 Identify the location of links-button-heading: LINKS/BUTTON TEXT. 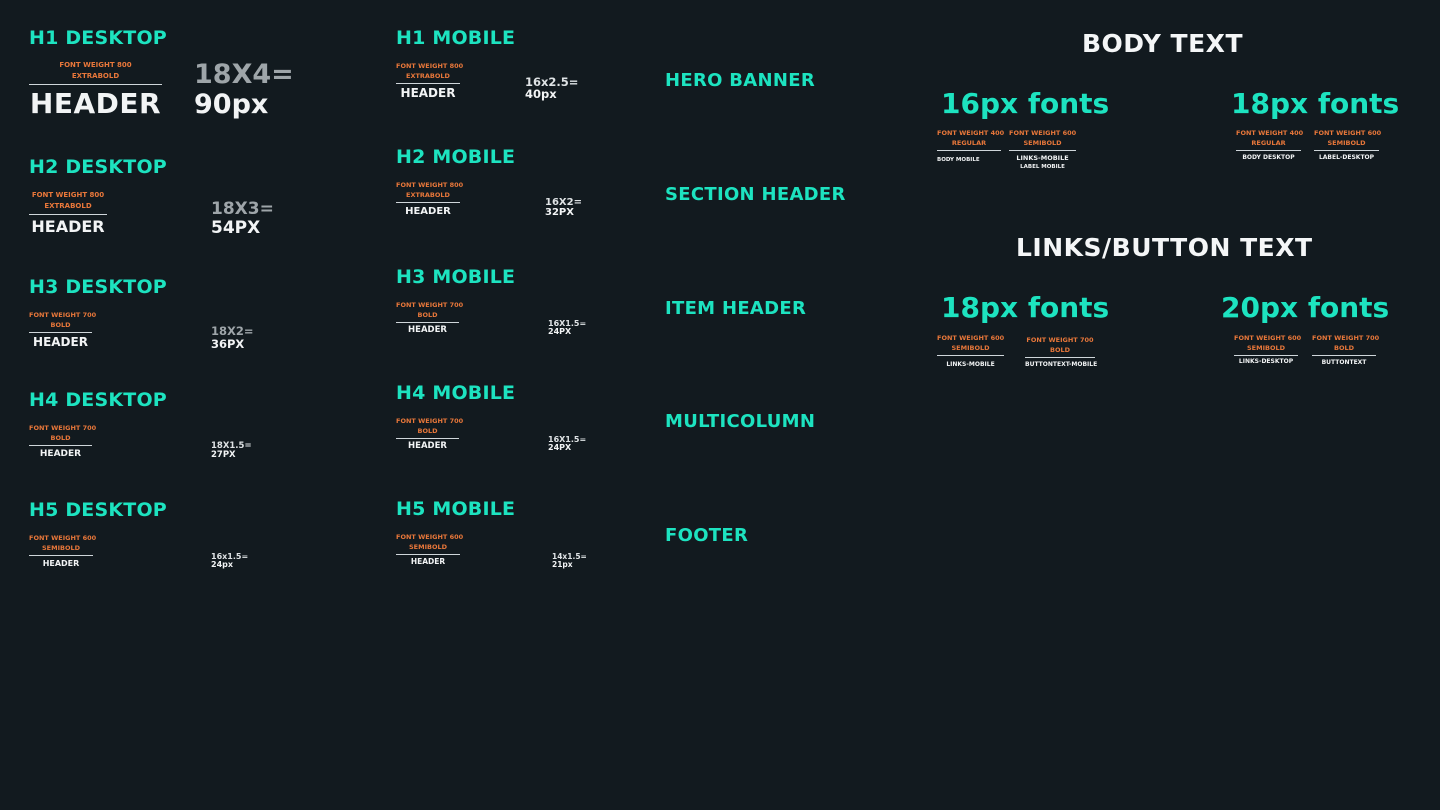
(1164, 247).